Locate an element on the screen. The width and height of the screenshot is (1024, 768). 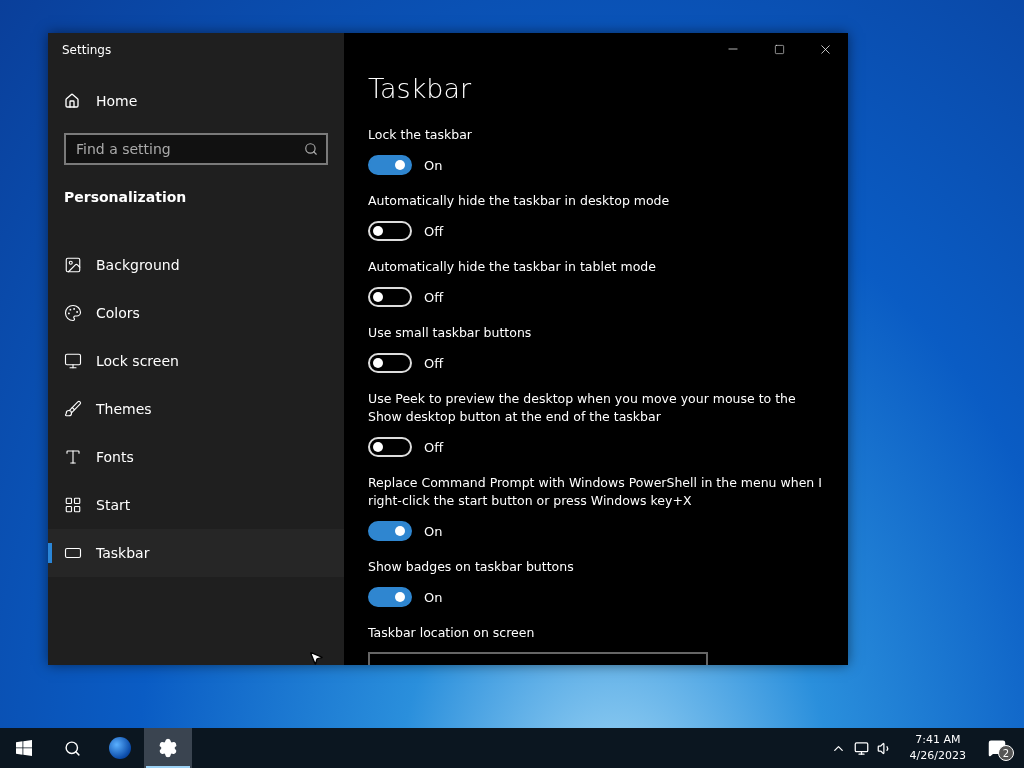
setting-label: Automatically hide the taskbar in desktop mode is located at coordinates (519, 201).